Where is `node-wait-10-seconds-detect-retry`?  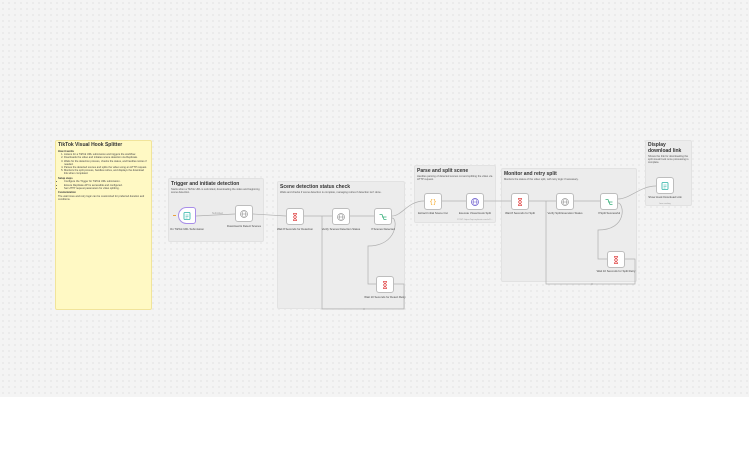
node-wait-10-seconds-detect-retry is located at coordinates (385, 284).